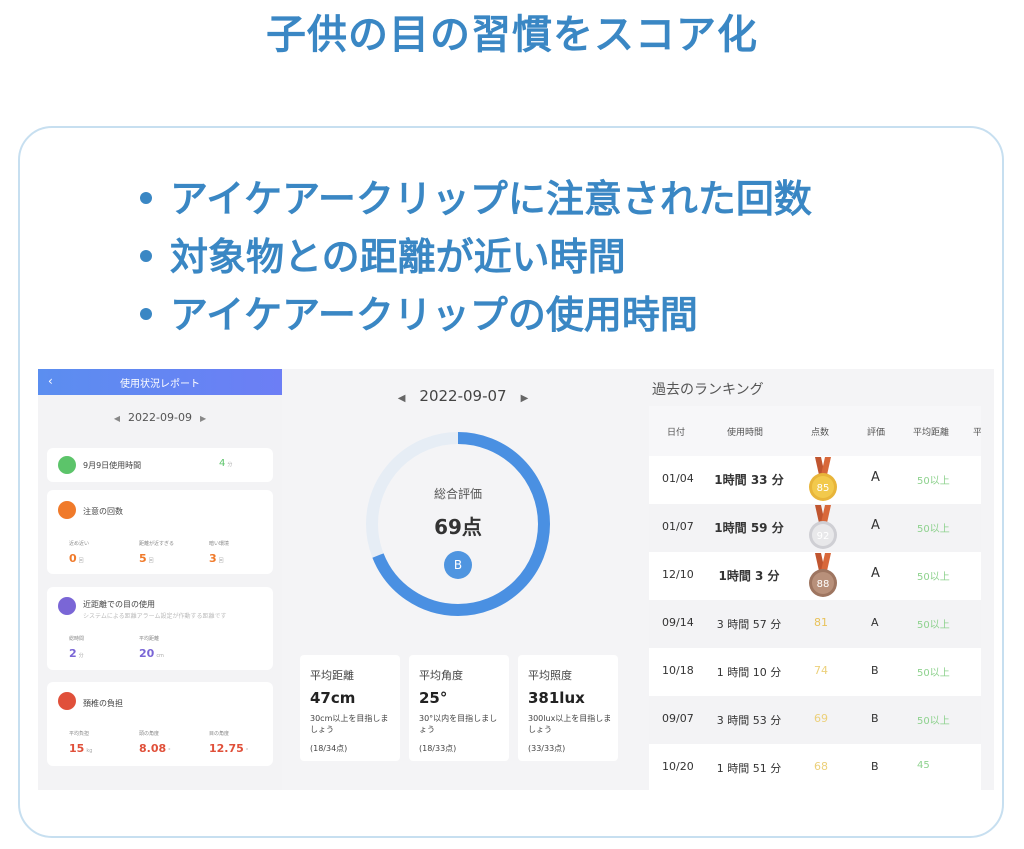  What do you see at coordinates (149, 734) in the screenshot?
I see `neck-label: 頭の角度` at bounding box center [149, 734].